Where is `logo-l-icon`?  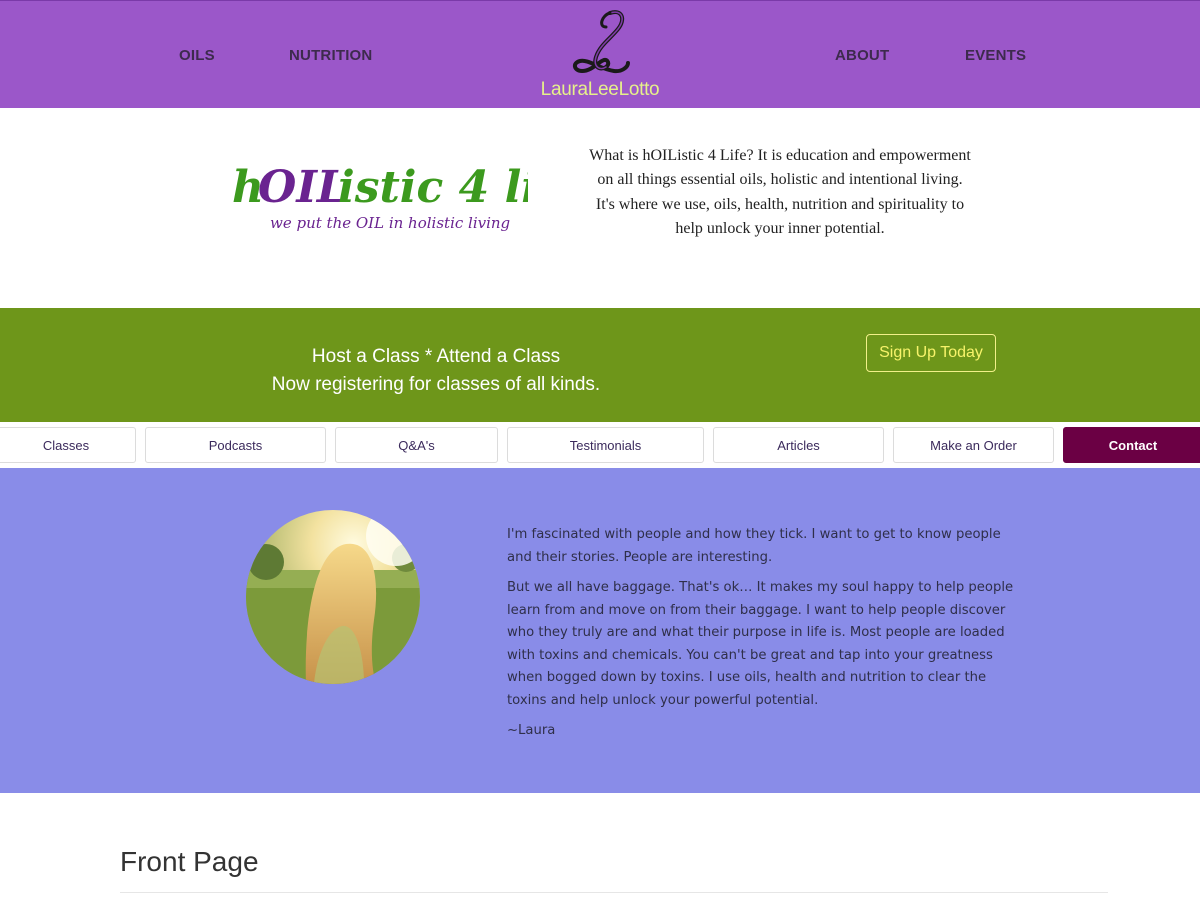
logo-l-icon is located at coordinates (601, 43).